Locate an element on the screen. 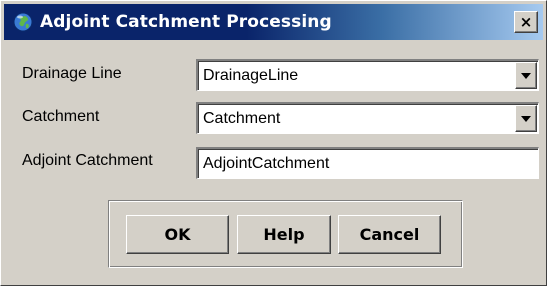 The height and width of the screenshot is (286, 547). ok-button: OK is located at coordinates (177, 234).